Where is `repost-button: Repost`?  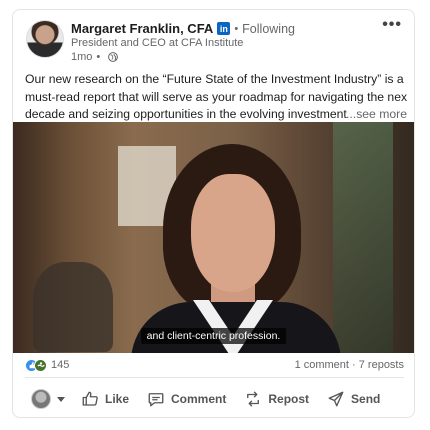 repost-button: Repost is located at coordinates (276, 399).